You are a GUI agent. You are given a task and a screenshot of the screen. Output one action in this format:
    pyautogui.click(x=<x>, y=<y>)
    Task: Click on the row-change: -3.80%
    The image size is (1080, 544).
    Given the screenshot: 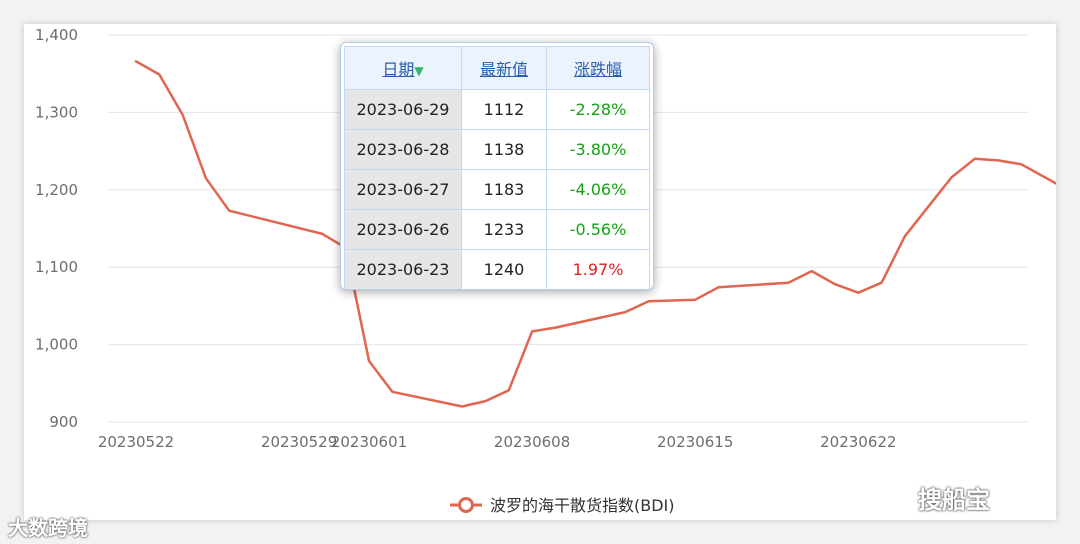 What is the action you would take?
    pyautogui.click(x=598, y=149)
    